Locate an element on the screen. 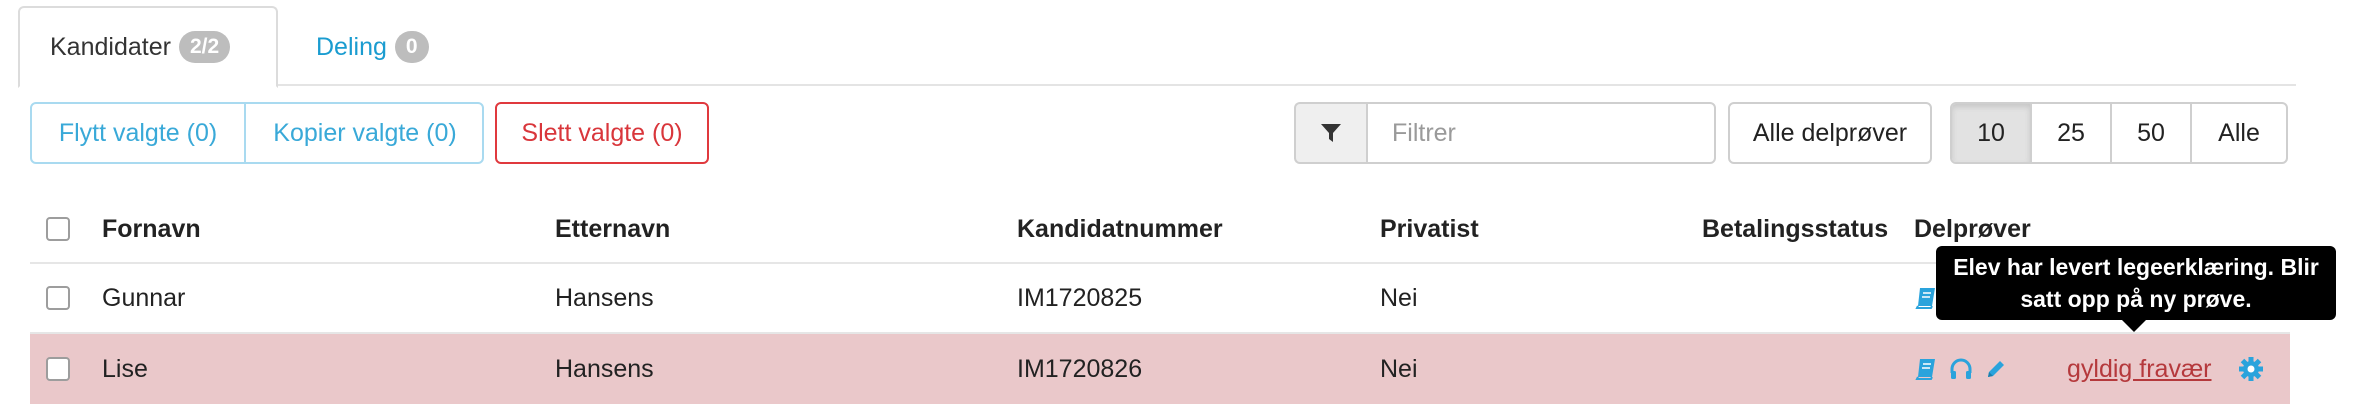 The image size is (2356, 418). valid-absence-link: gyldig fravær is located at coordinates (2139, 369).